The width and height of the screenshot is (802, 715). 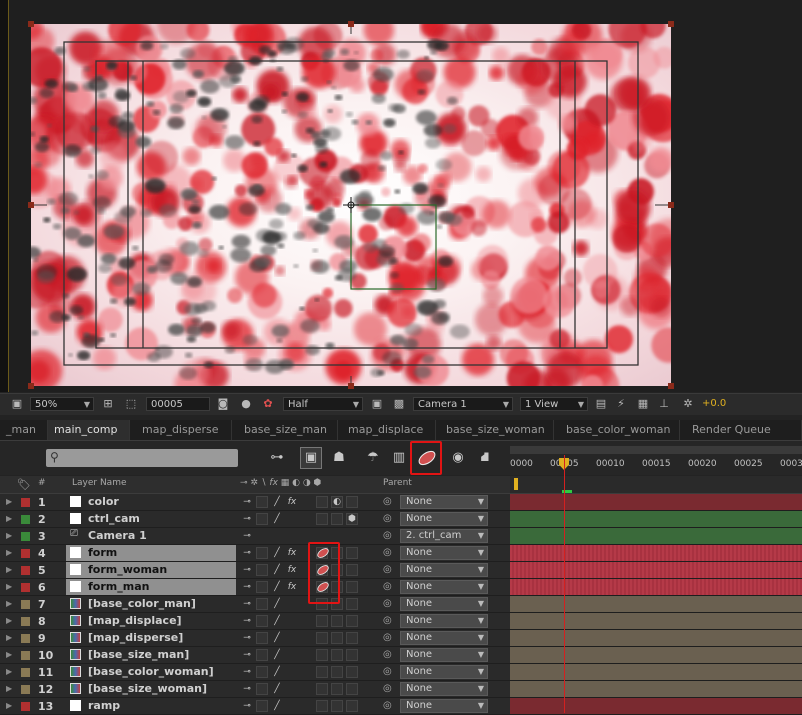 I want to click on draft-3d-icon: ▣, so click(x=311, y=458).